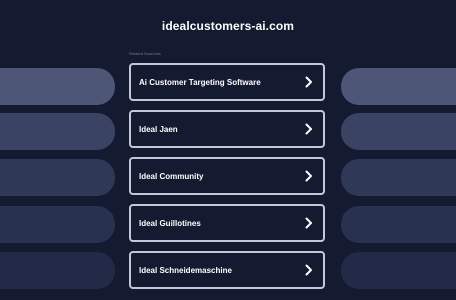 Image resolution: width=456 pixels, height=300 pixels. Describe the element at coordinates (228, 26) in the screenshot. I see `domain-title: idealcustomers-ai.com` at that location.